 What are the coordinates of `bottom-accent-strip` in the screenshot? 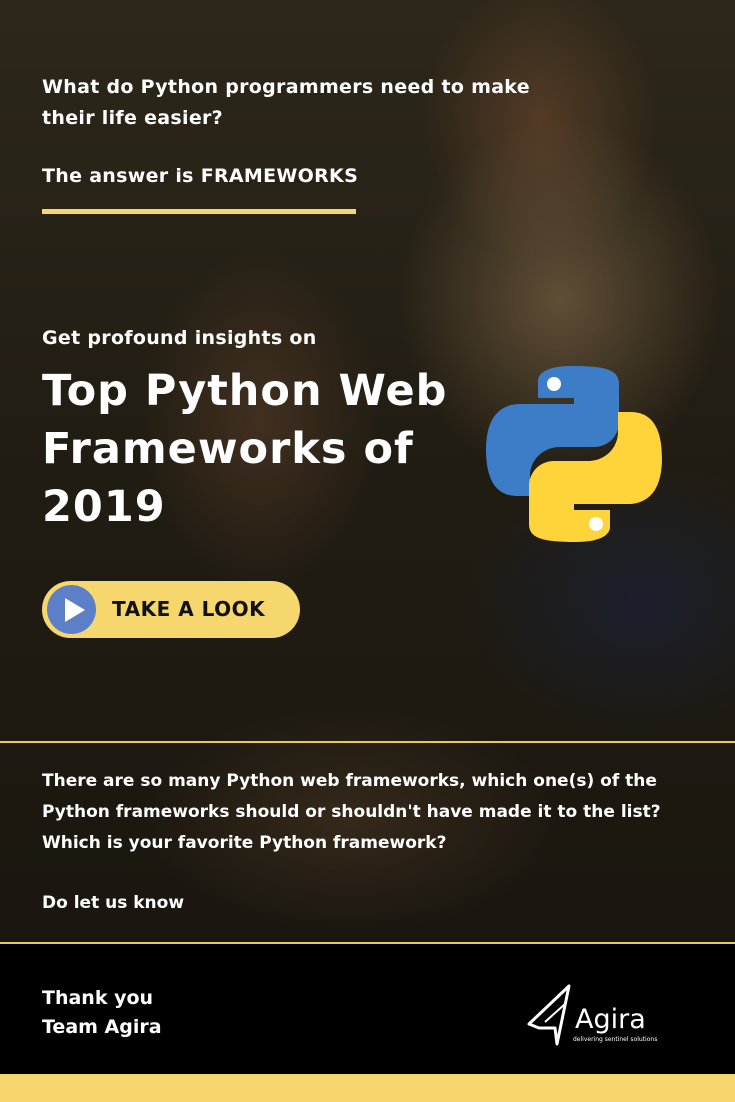 It's located at (367, 1088).